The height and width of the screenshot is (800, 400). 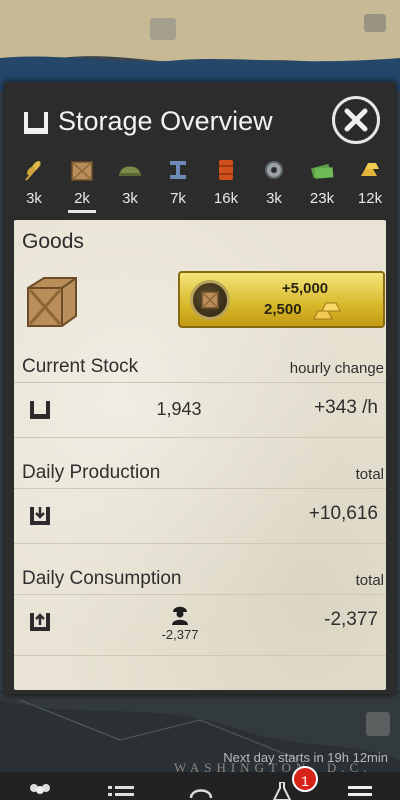 I want to click on daily-consumption-row: -2,377 -2,377, so click(x=200, y=625).